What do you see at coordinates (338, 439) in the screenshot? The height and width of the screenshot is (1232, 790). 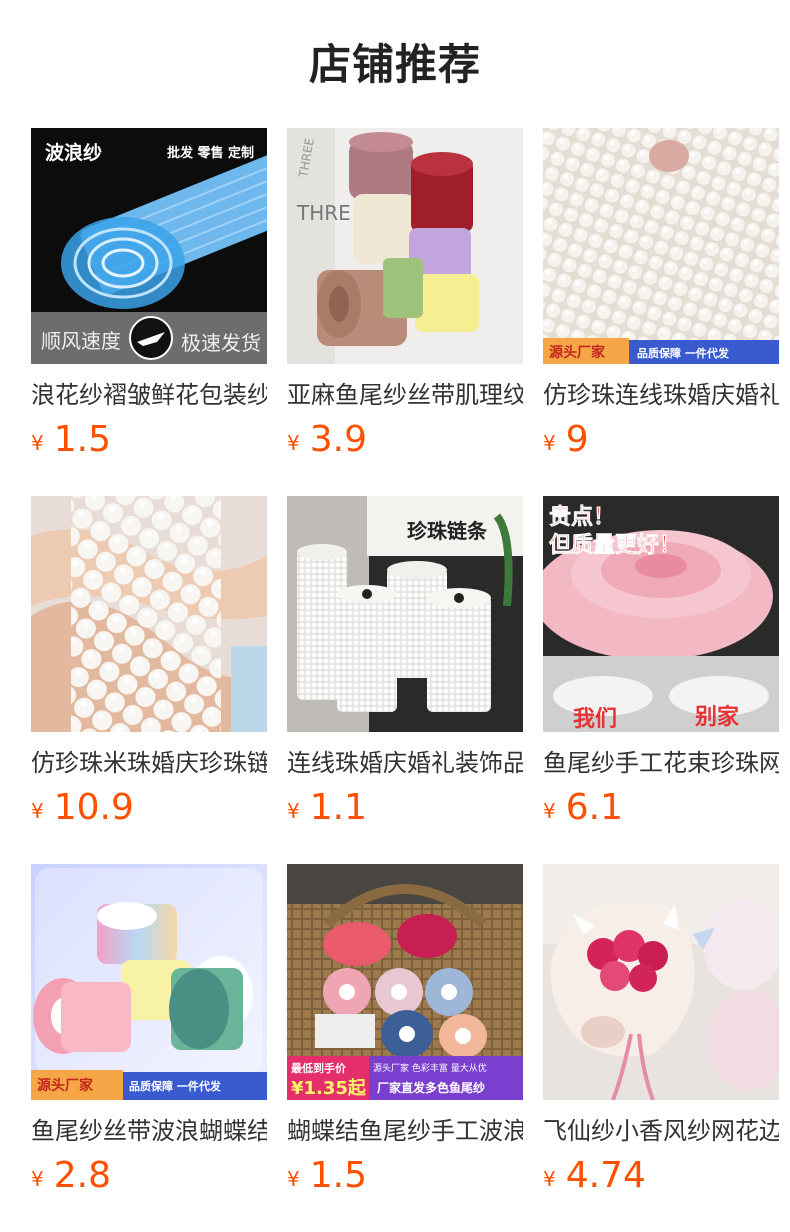 I see `price-value: 3.9` at bounding box center [338, 439].